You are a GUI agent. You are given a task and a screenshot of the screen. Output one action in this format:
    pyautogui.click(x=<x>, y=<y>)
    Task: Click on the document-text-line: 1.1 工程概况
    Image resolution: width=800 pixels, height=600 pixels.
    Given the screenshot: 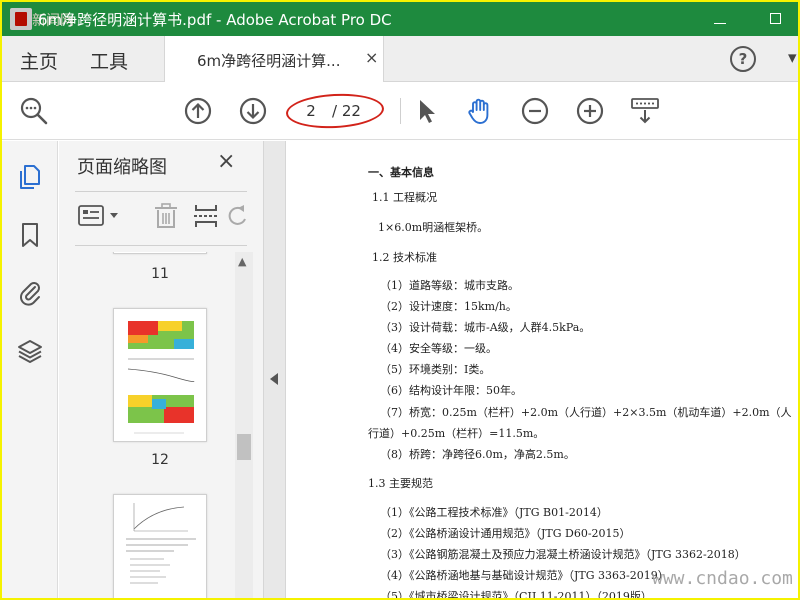 What is the action you would take?
    pyautogui.click(x=404, y=197)
    